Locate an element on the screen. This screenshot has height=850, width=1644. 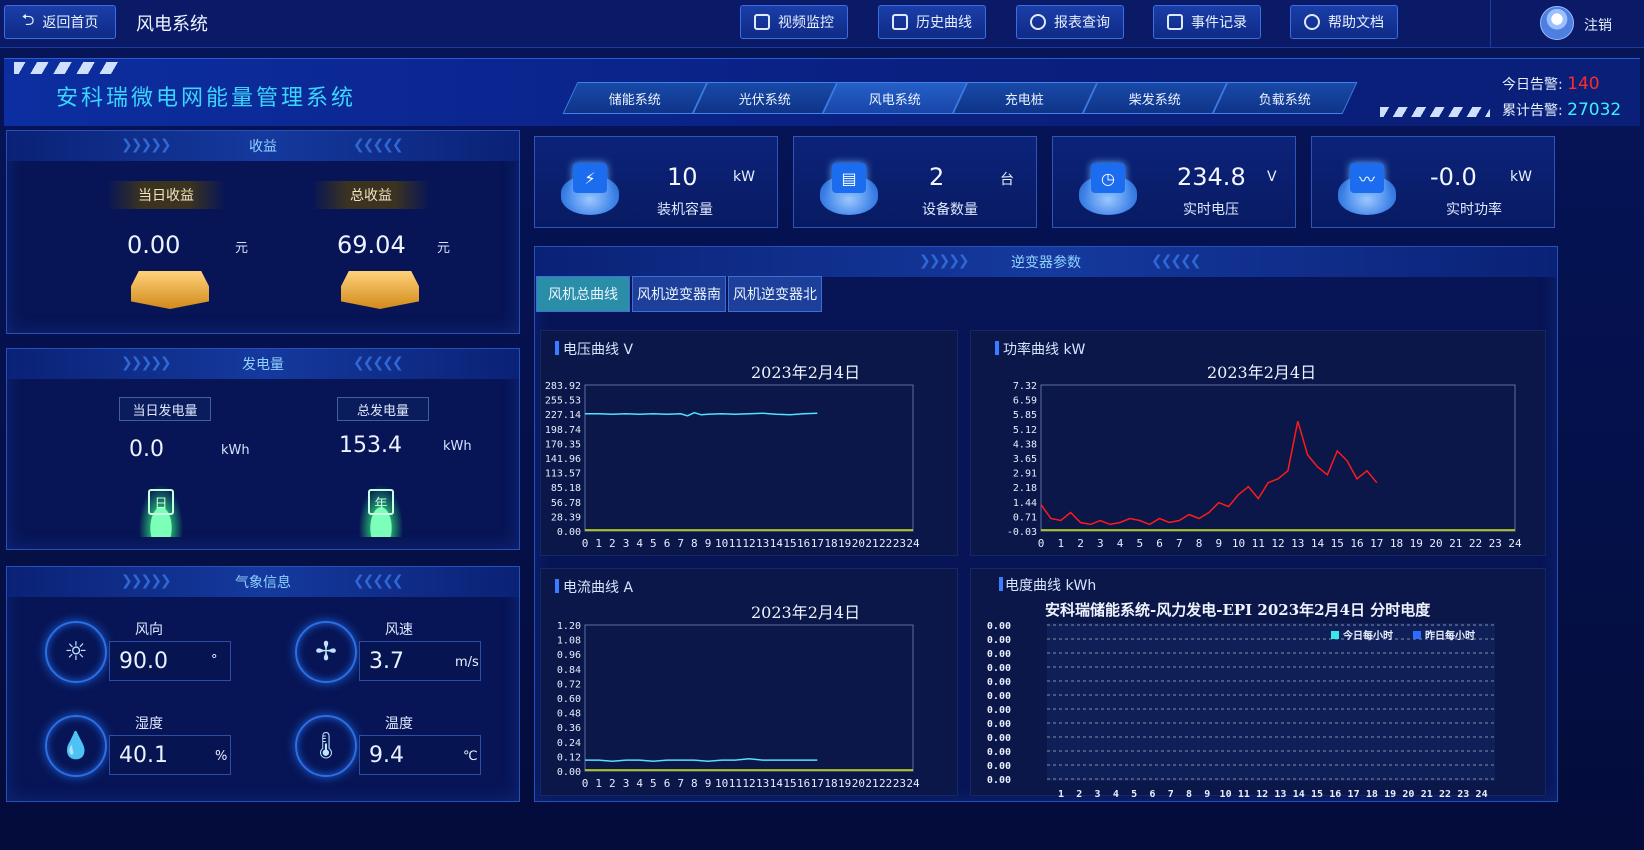
income-panel-header: ❯❯❯❯❯ 收益 ❮❮❮❮❮ is located at coordinates (263, 146).